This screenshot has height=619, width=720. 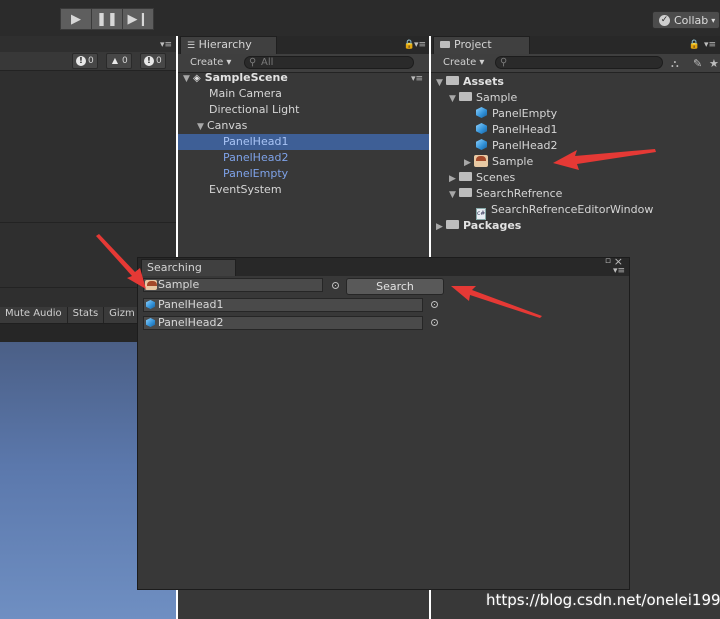 I want to click on hierarchy-item: Main Camera, so click(x=303, y=94).